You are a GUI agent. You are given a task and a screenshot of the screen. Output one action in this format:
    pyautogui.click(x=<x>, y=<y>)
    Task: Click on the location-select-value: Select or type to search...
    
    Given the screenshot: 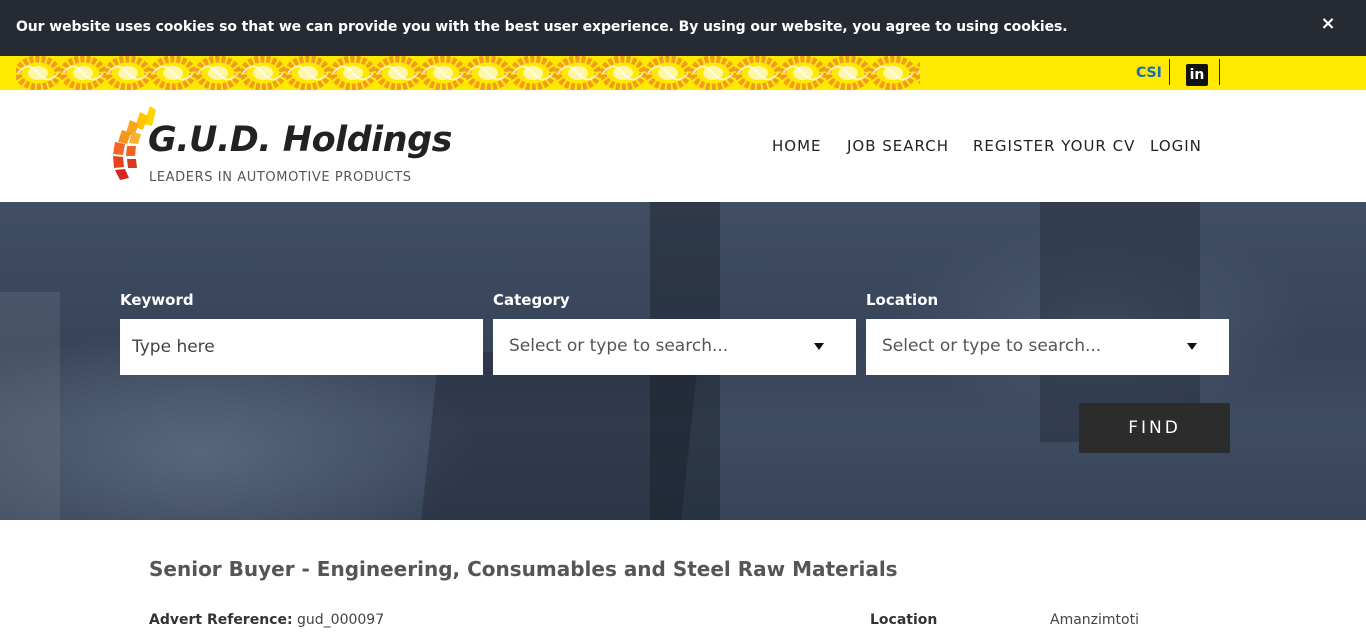 What is the action you would take?
    pyautogui.click(x=992, y=346)
    